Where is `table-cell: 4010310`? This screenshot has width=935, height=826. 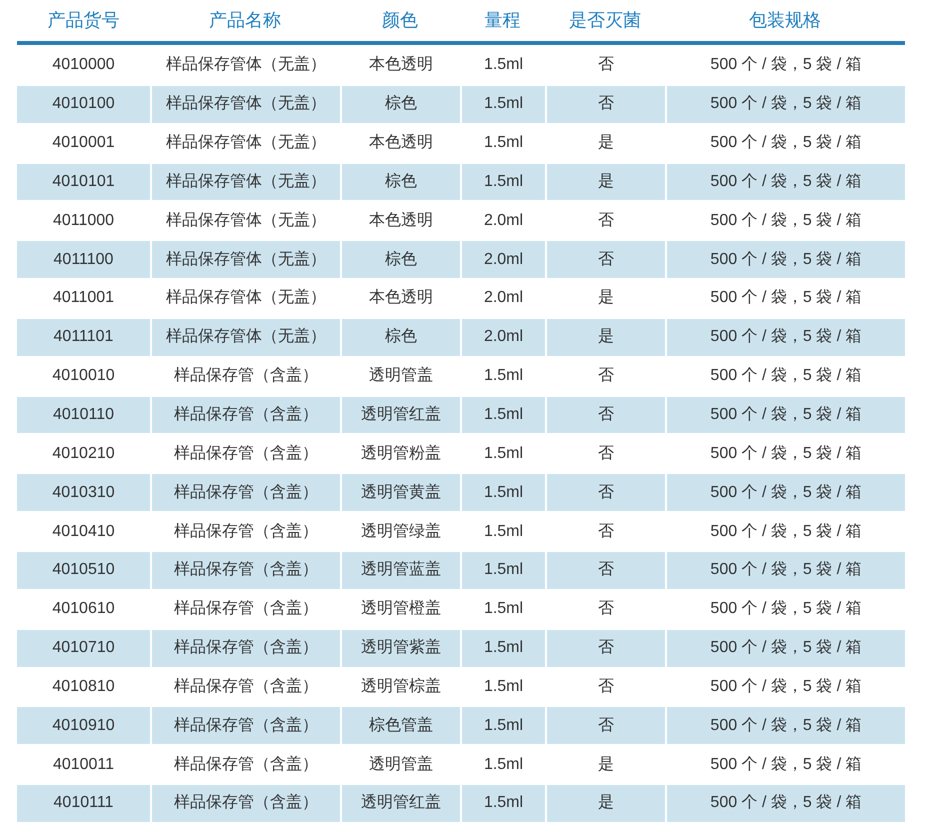 table-cell: 4010310 is located at coordinates (83, 492).